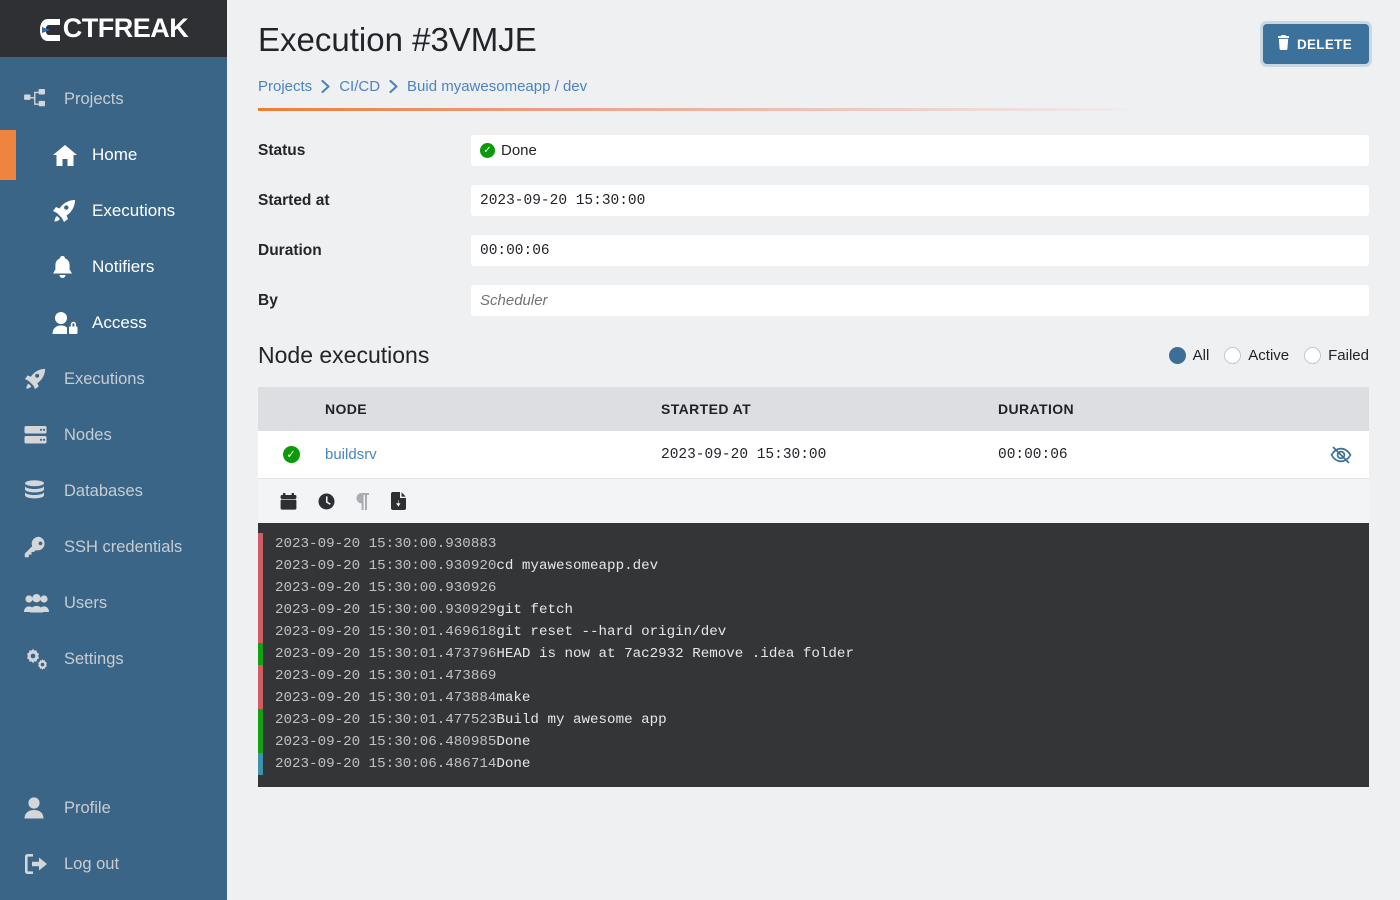 Image resolution: width=1400 pixels, height=900 pixels. I want to click on status-value: ✓ Done, so click(920, 150).